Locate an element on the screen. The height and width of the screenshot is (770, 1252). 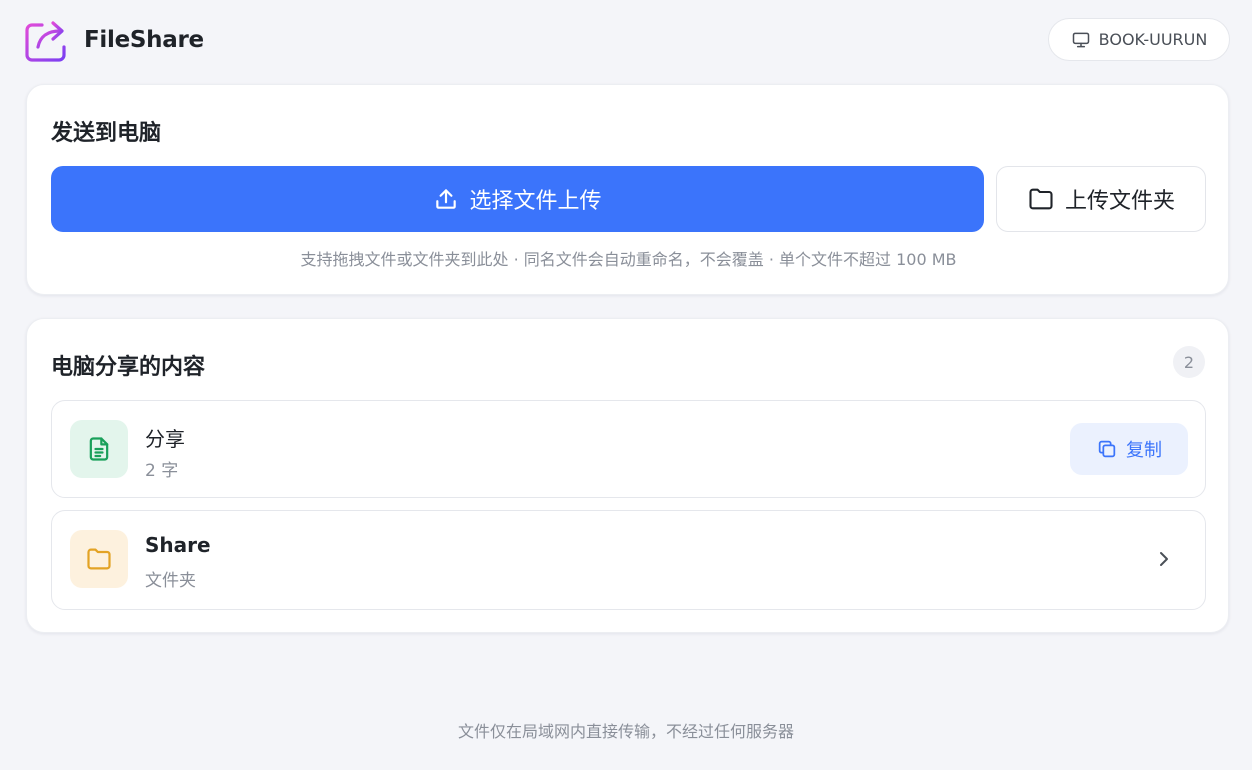
upload-folder-label: 上传文件夹 is located at coordinates (1119, 201).